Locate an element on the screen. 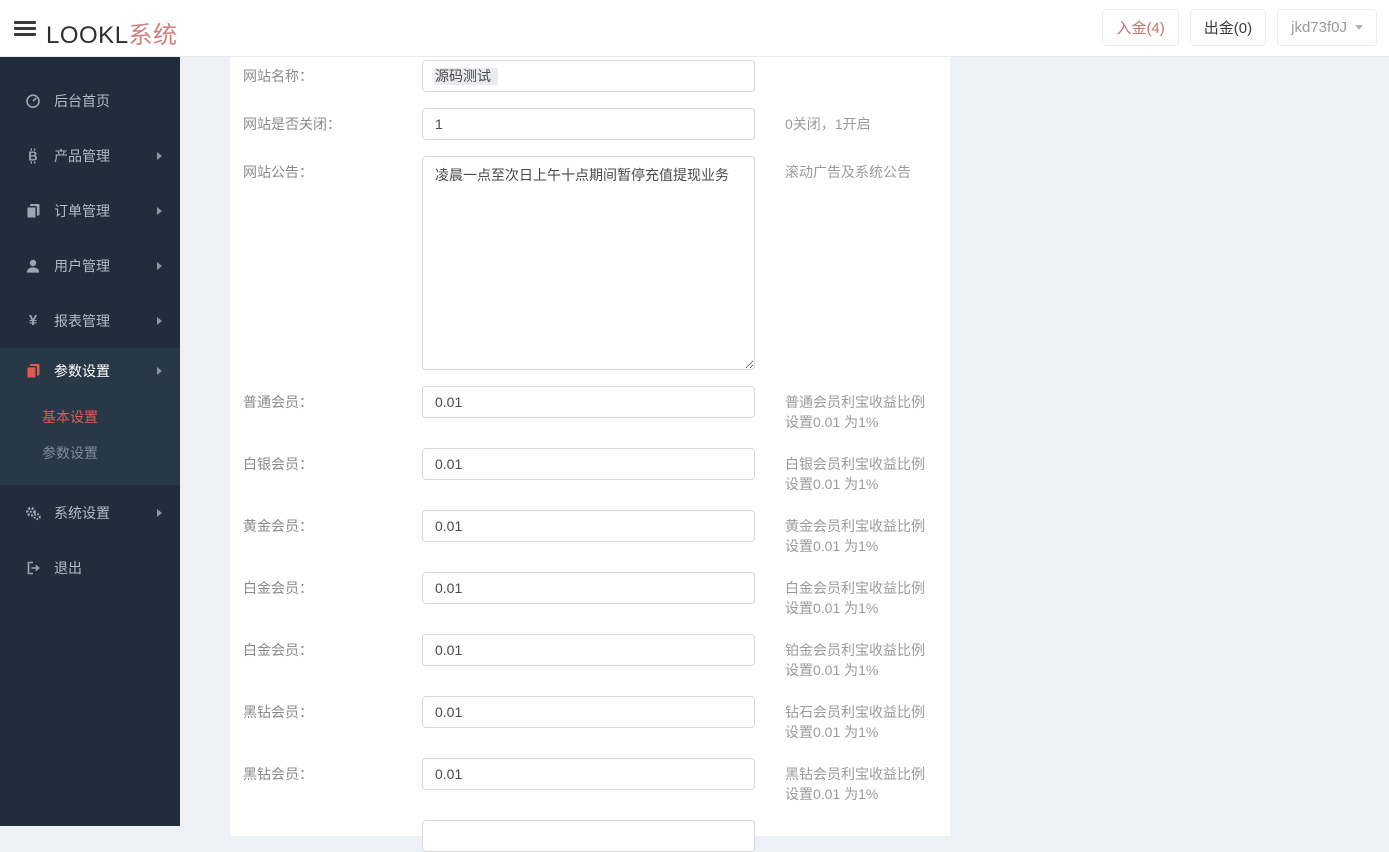 Image resolution: width=1389 pixels, height=852 pixels. form-row-rate-platinum-2: 白金会员： 铂金会员利宝收益比例设置0.01 为1% is located at coordinates (590, 657).